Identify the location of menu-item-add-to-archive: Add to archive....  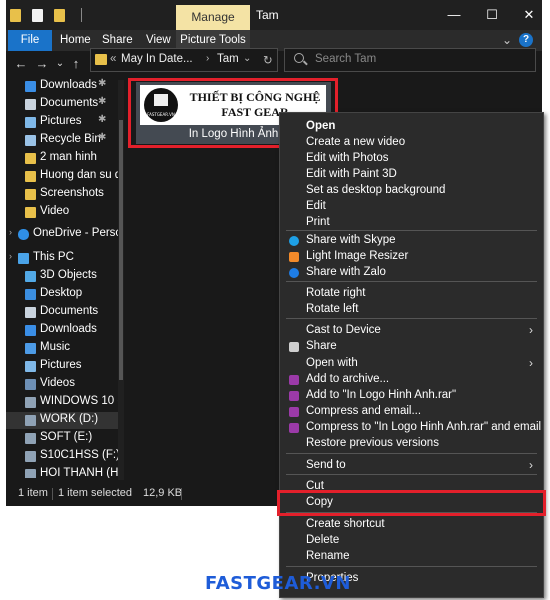
(411, 380).